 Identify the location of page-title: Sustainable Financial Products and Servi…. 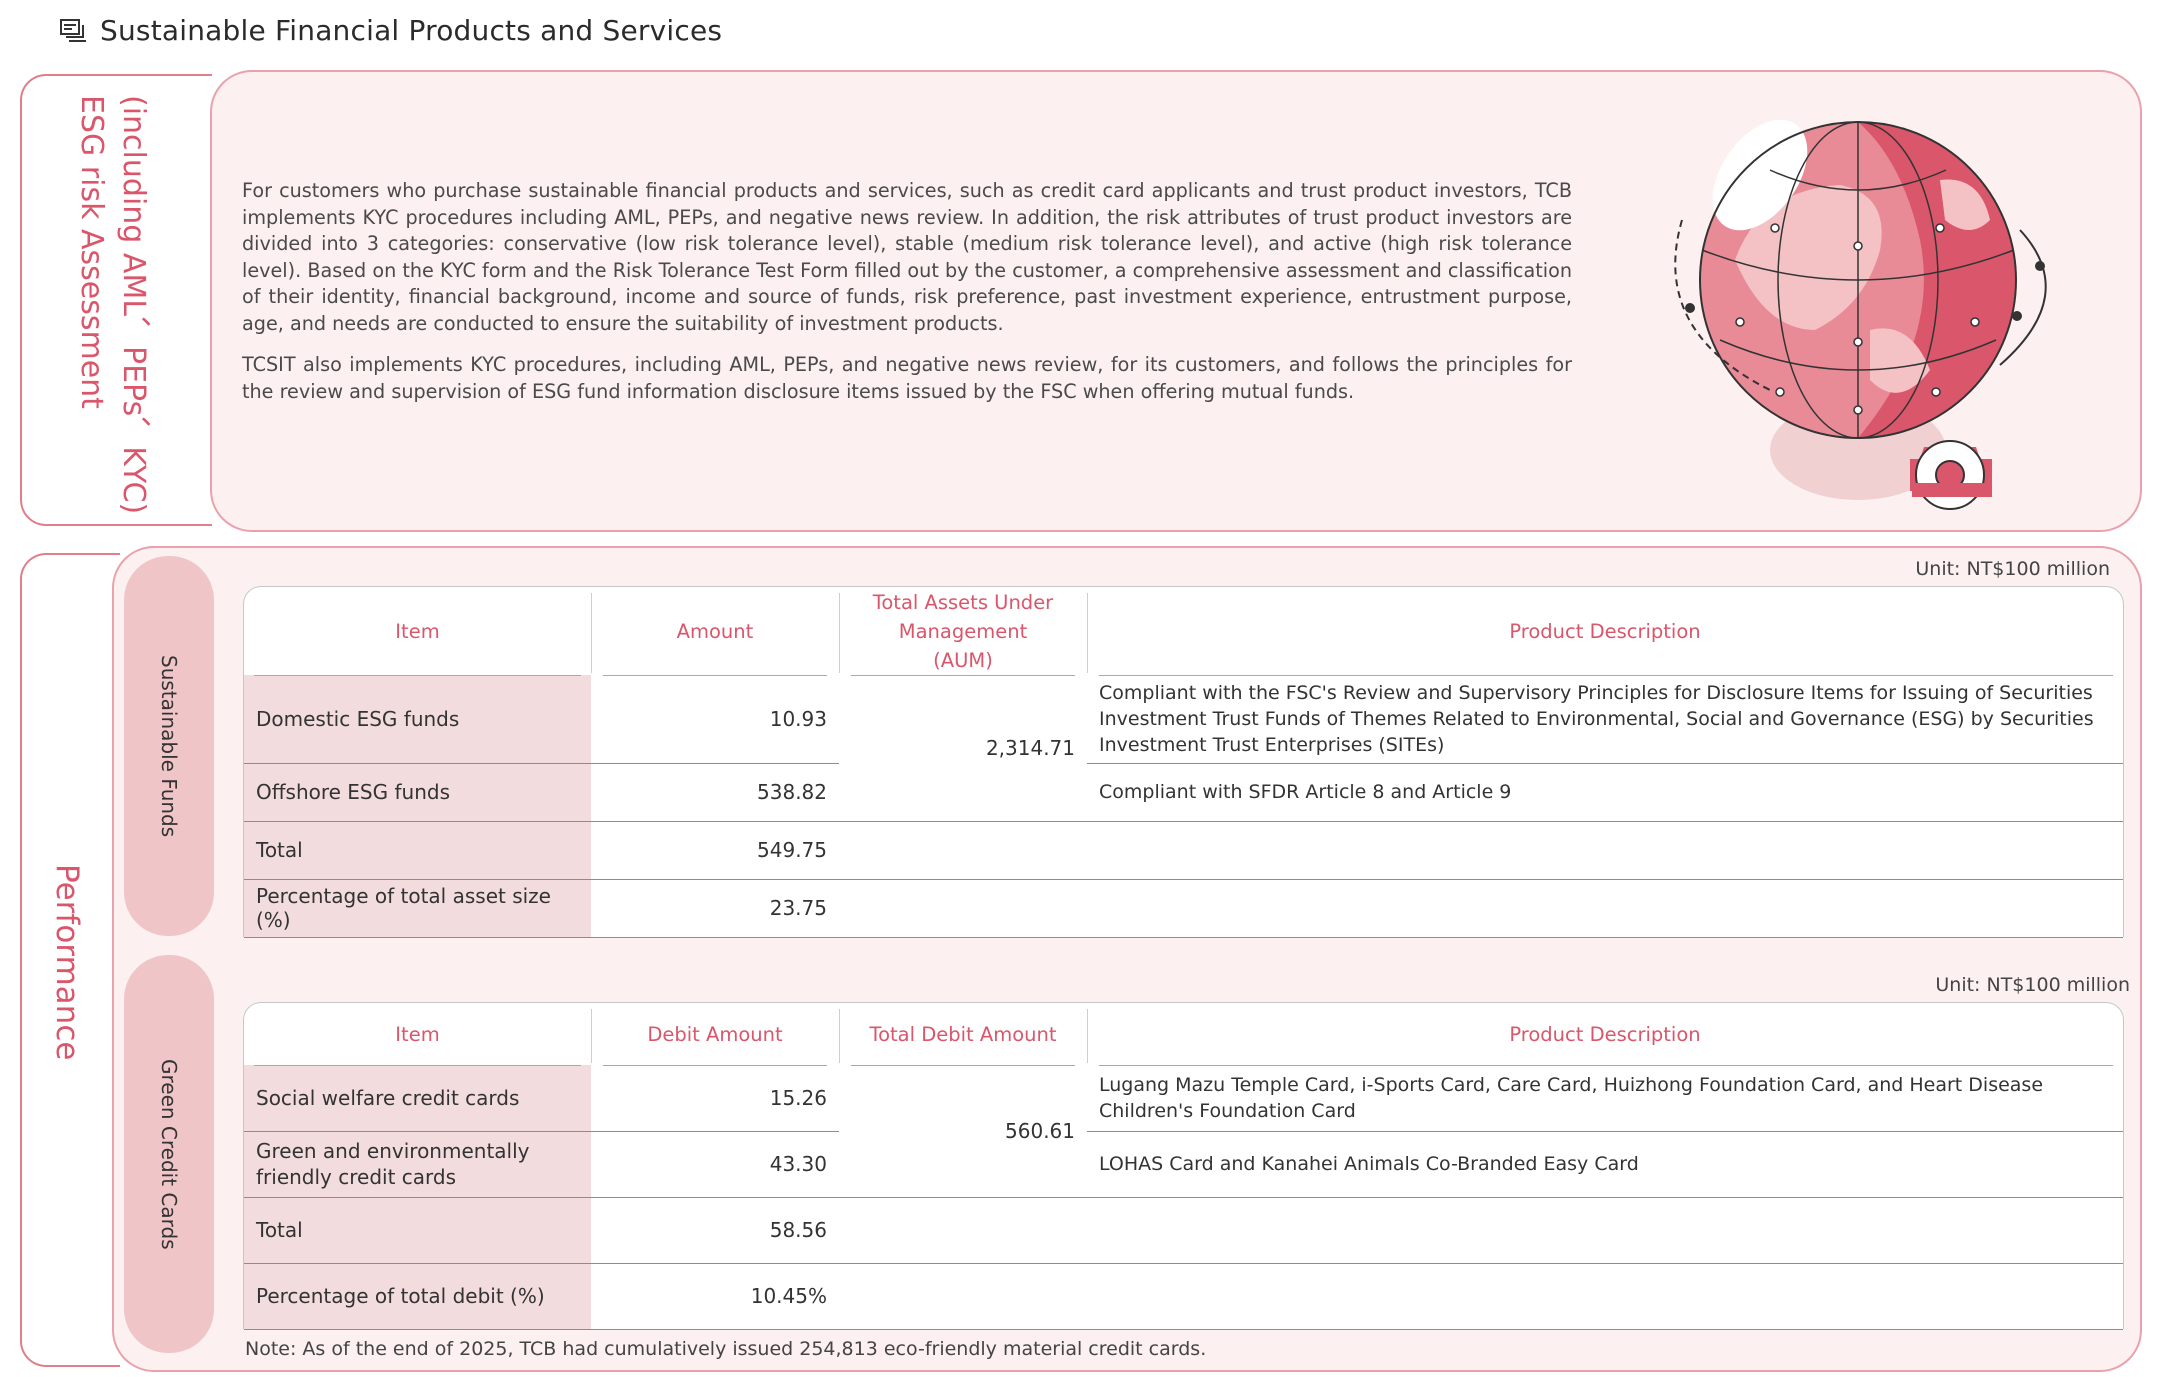
(391, 30).